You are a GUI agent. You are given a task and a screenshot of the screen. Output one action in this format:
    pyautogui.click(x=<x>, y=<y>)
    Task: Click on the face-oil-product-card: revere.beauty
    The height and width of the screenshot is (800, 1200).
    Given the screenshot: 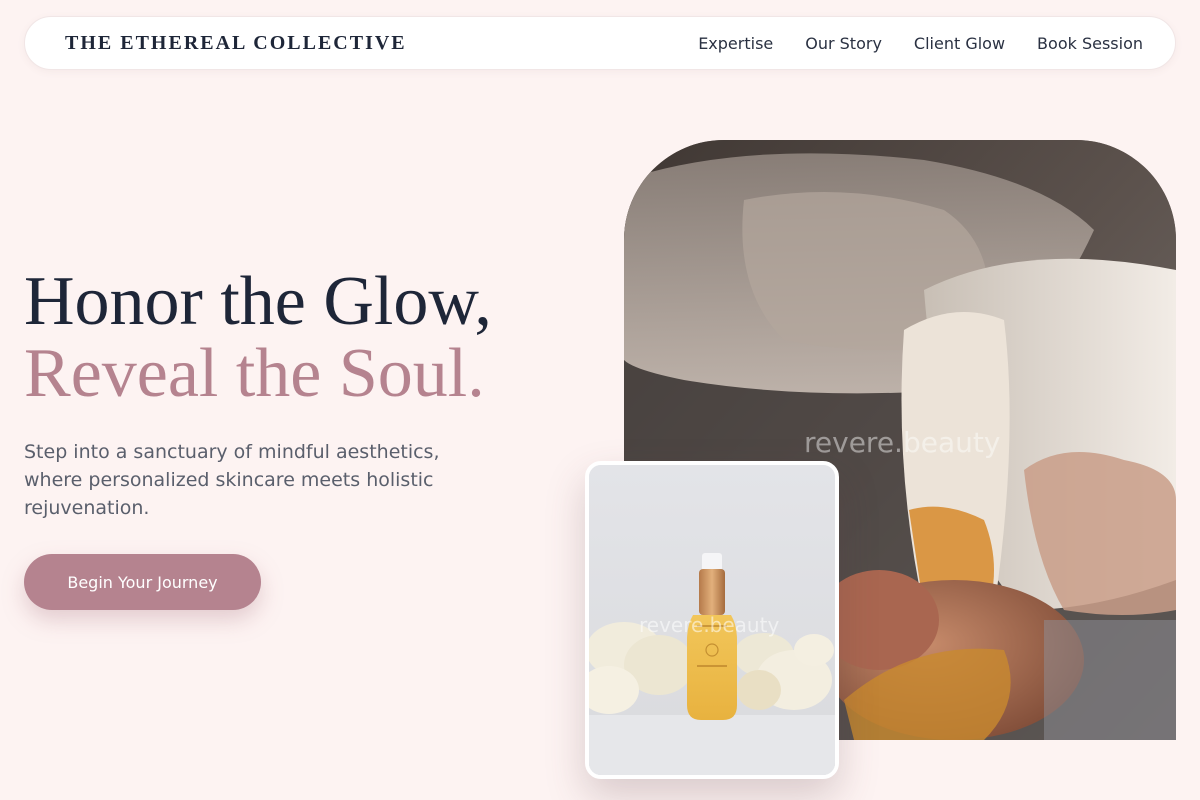 What is the action you would take?
    pyautogui.click(x=712, y=620)
    